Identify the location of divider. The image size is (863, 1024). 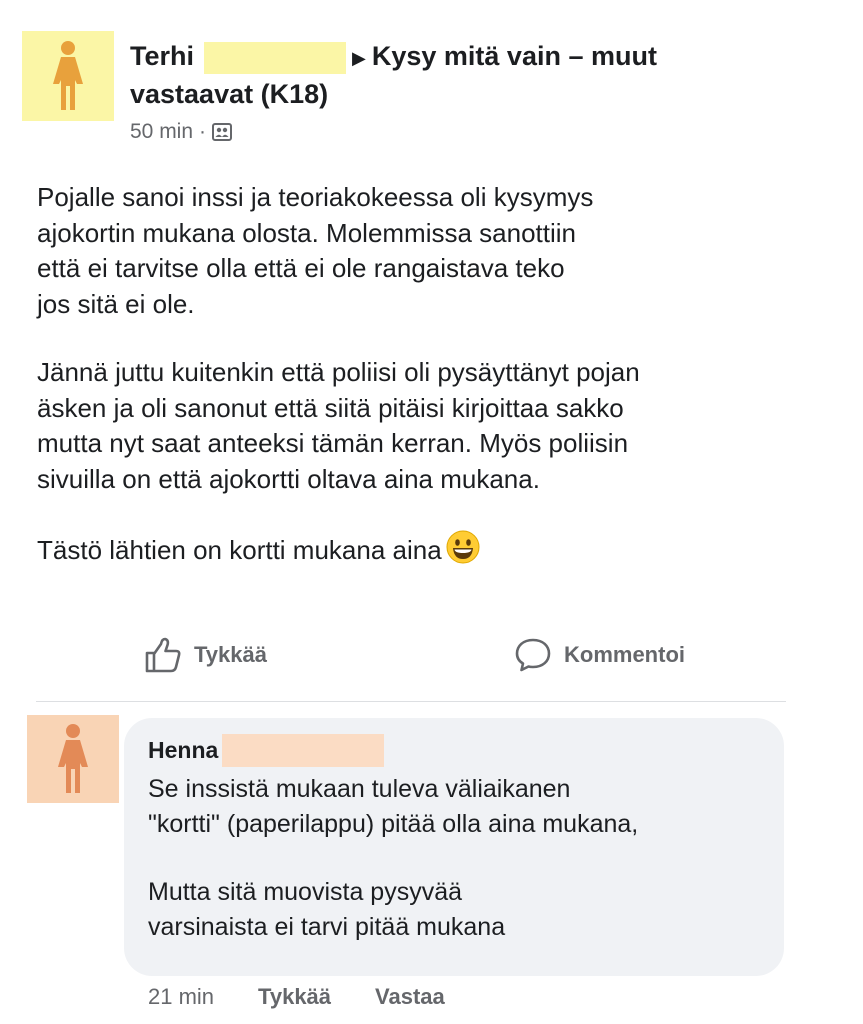
(411, 701).